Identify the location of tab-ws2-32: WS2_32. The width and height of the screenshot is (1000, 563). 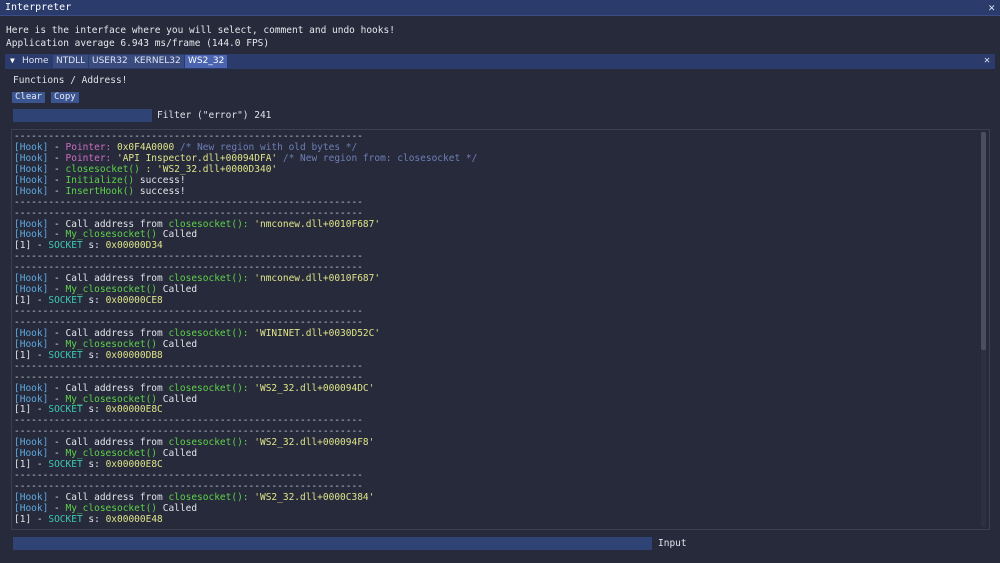
(206, 61).